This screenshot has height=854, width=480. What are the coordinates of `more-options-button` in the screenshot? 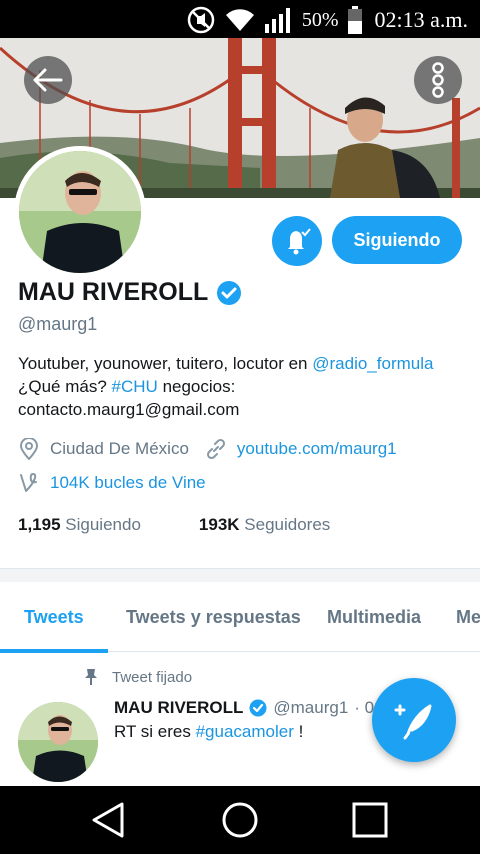 It's located at (438, 80).